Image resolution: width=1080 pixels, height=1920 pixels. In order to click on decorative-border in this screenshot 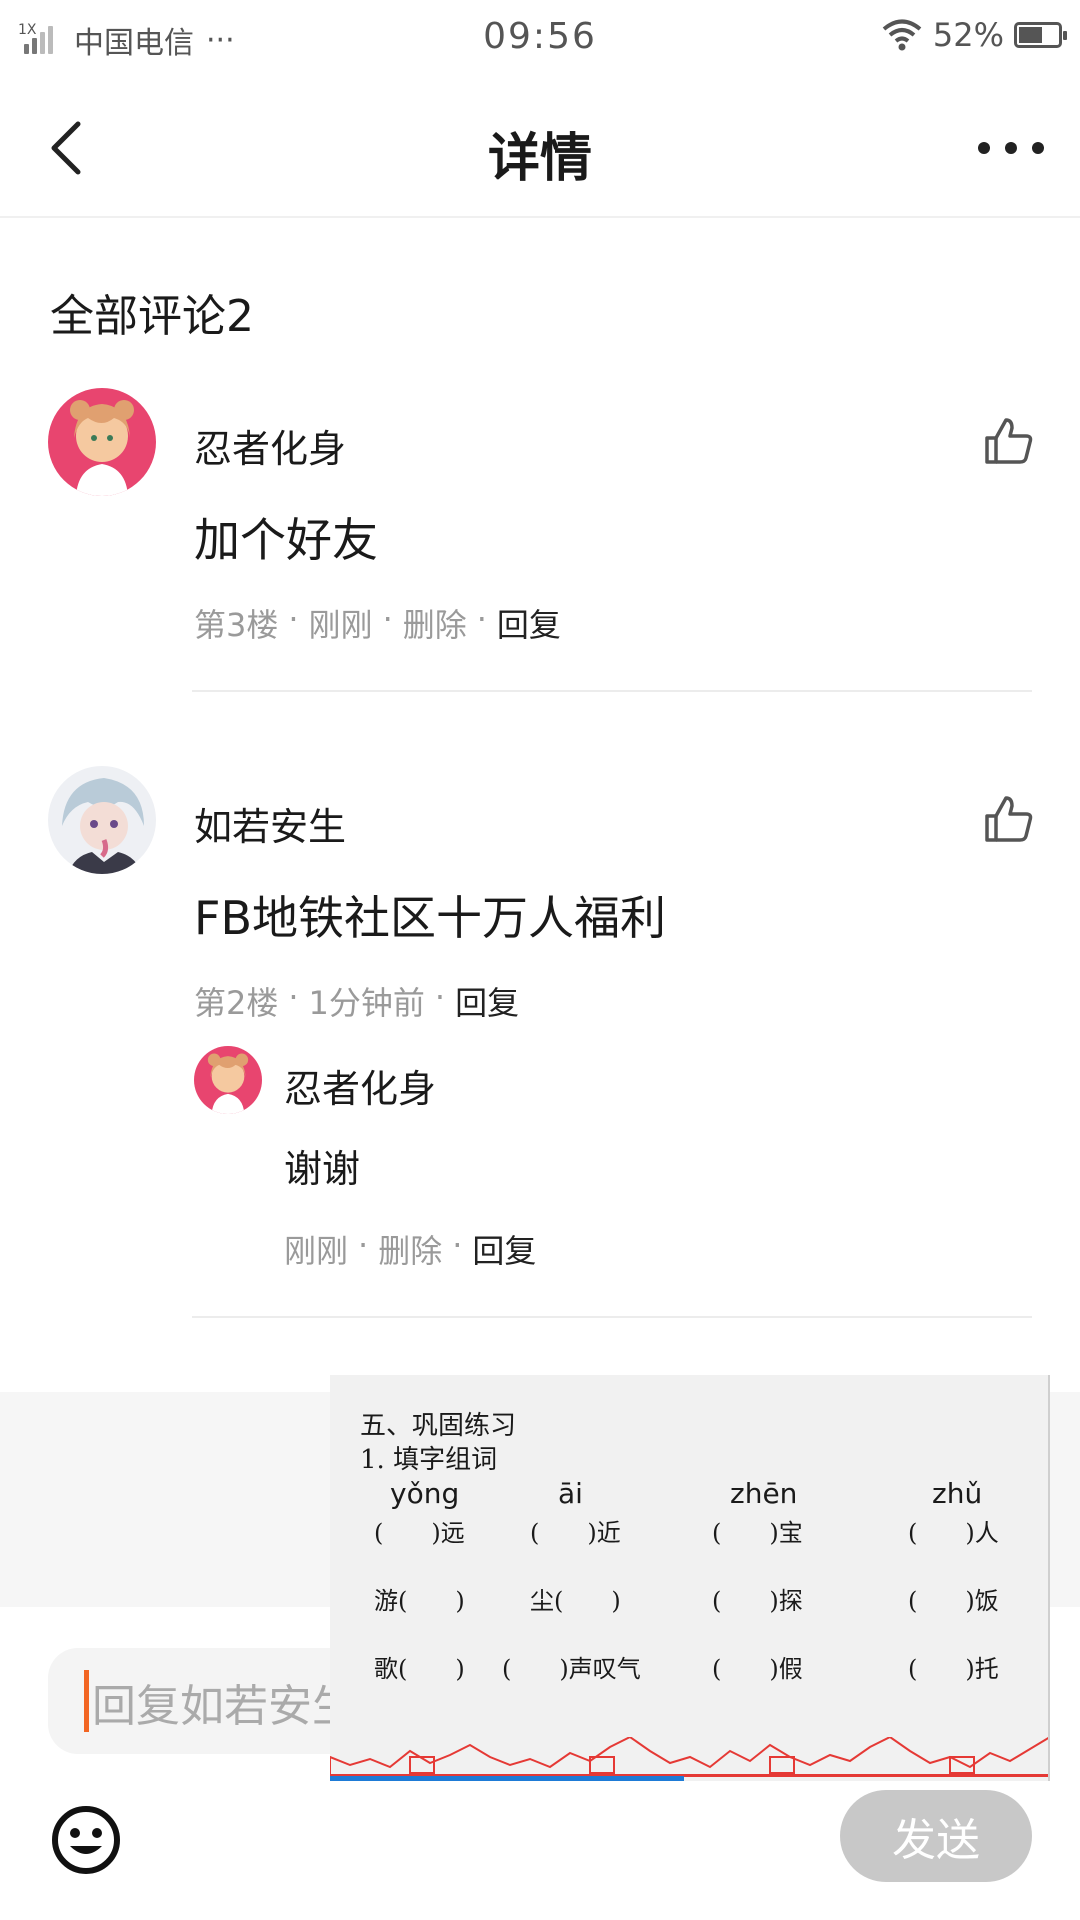, I will do `click(689, 1757)`.